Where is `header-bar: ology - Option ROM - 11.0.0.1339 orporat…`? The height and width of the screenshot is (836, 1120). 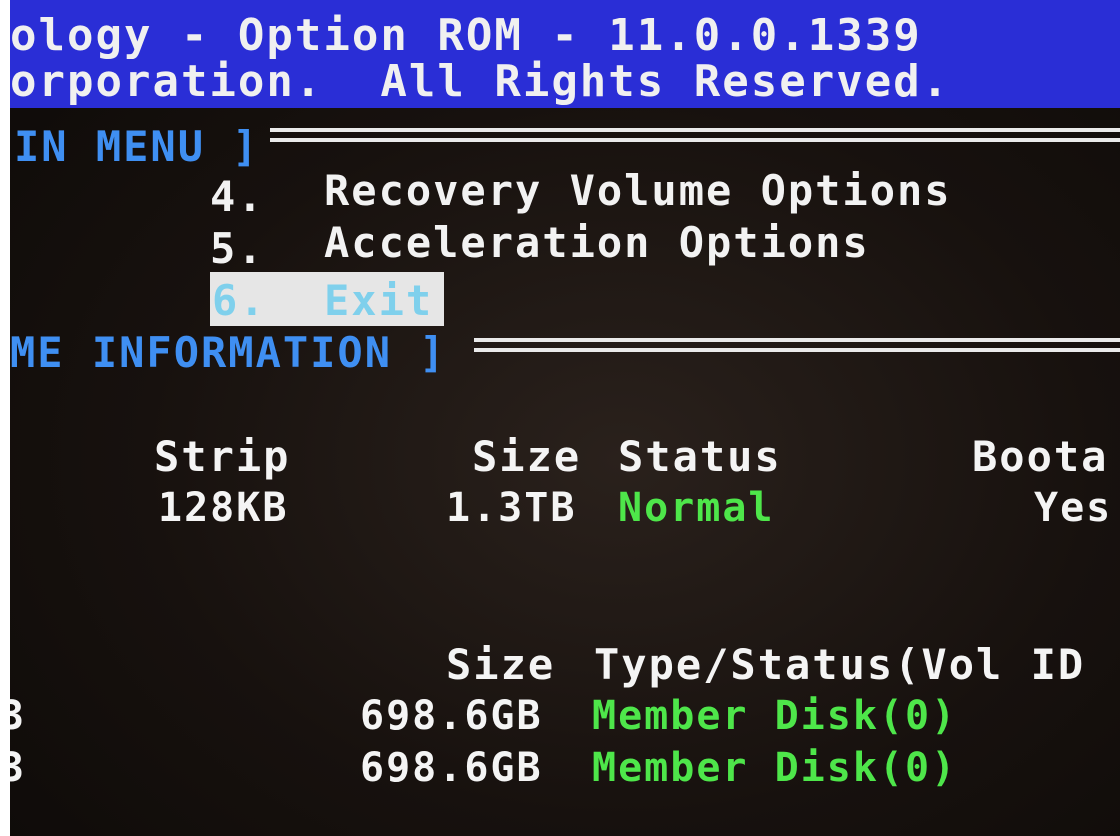 header-bar: ology - Option ROM - 11.0.0.1339 orporat… is located at coordinates (565, 54).